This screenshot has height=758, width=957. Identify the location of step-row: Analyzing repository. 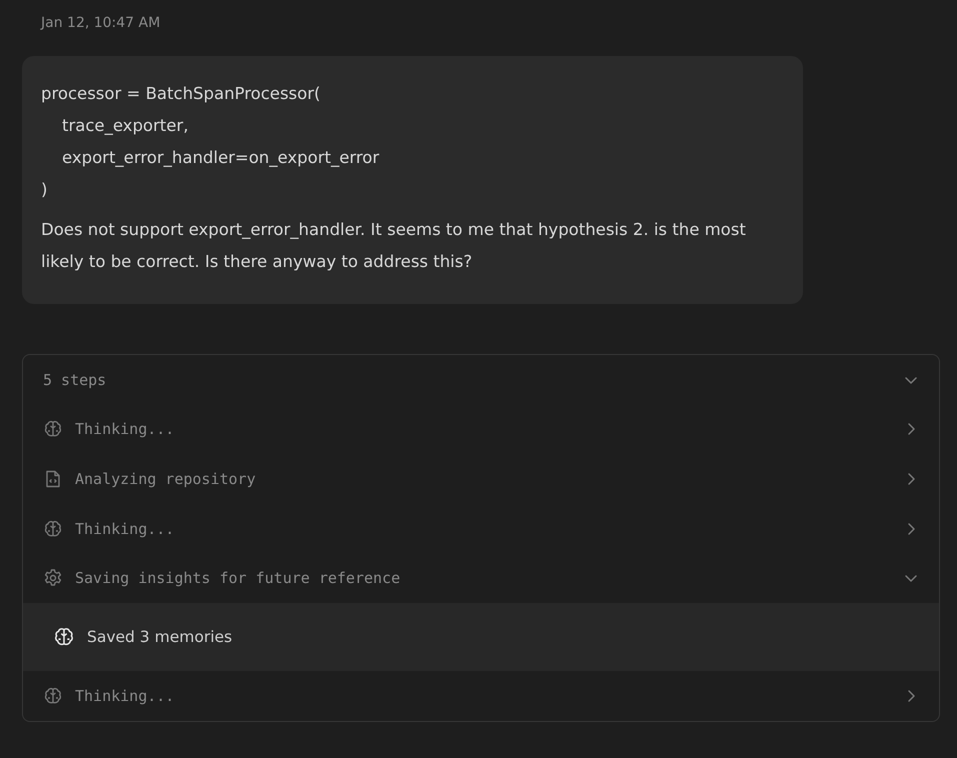
(481, 479).